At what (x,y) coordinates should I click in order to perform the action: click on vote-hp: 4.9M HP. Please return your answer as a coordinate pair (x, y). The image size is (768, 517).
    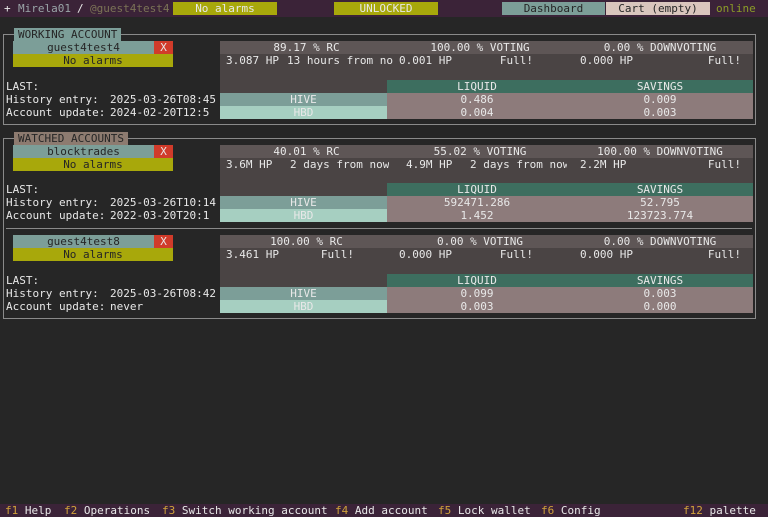
    Looking at the image, I should click on (429, 164).